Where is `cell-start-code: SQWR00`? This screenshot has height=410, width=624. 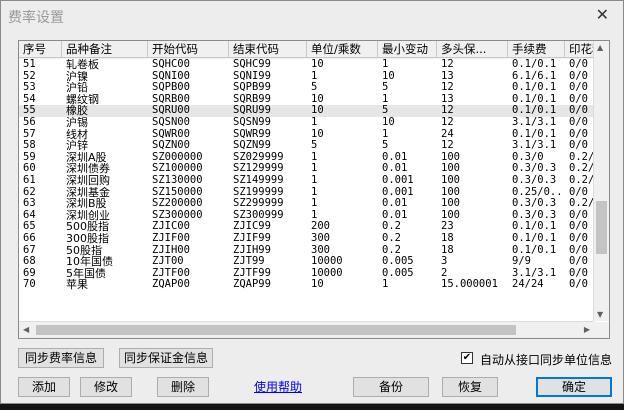 cell-start-code: SQWR00 is located at coordinates (171, 134).